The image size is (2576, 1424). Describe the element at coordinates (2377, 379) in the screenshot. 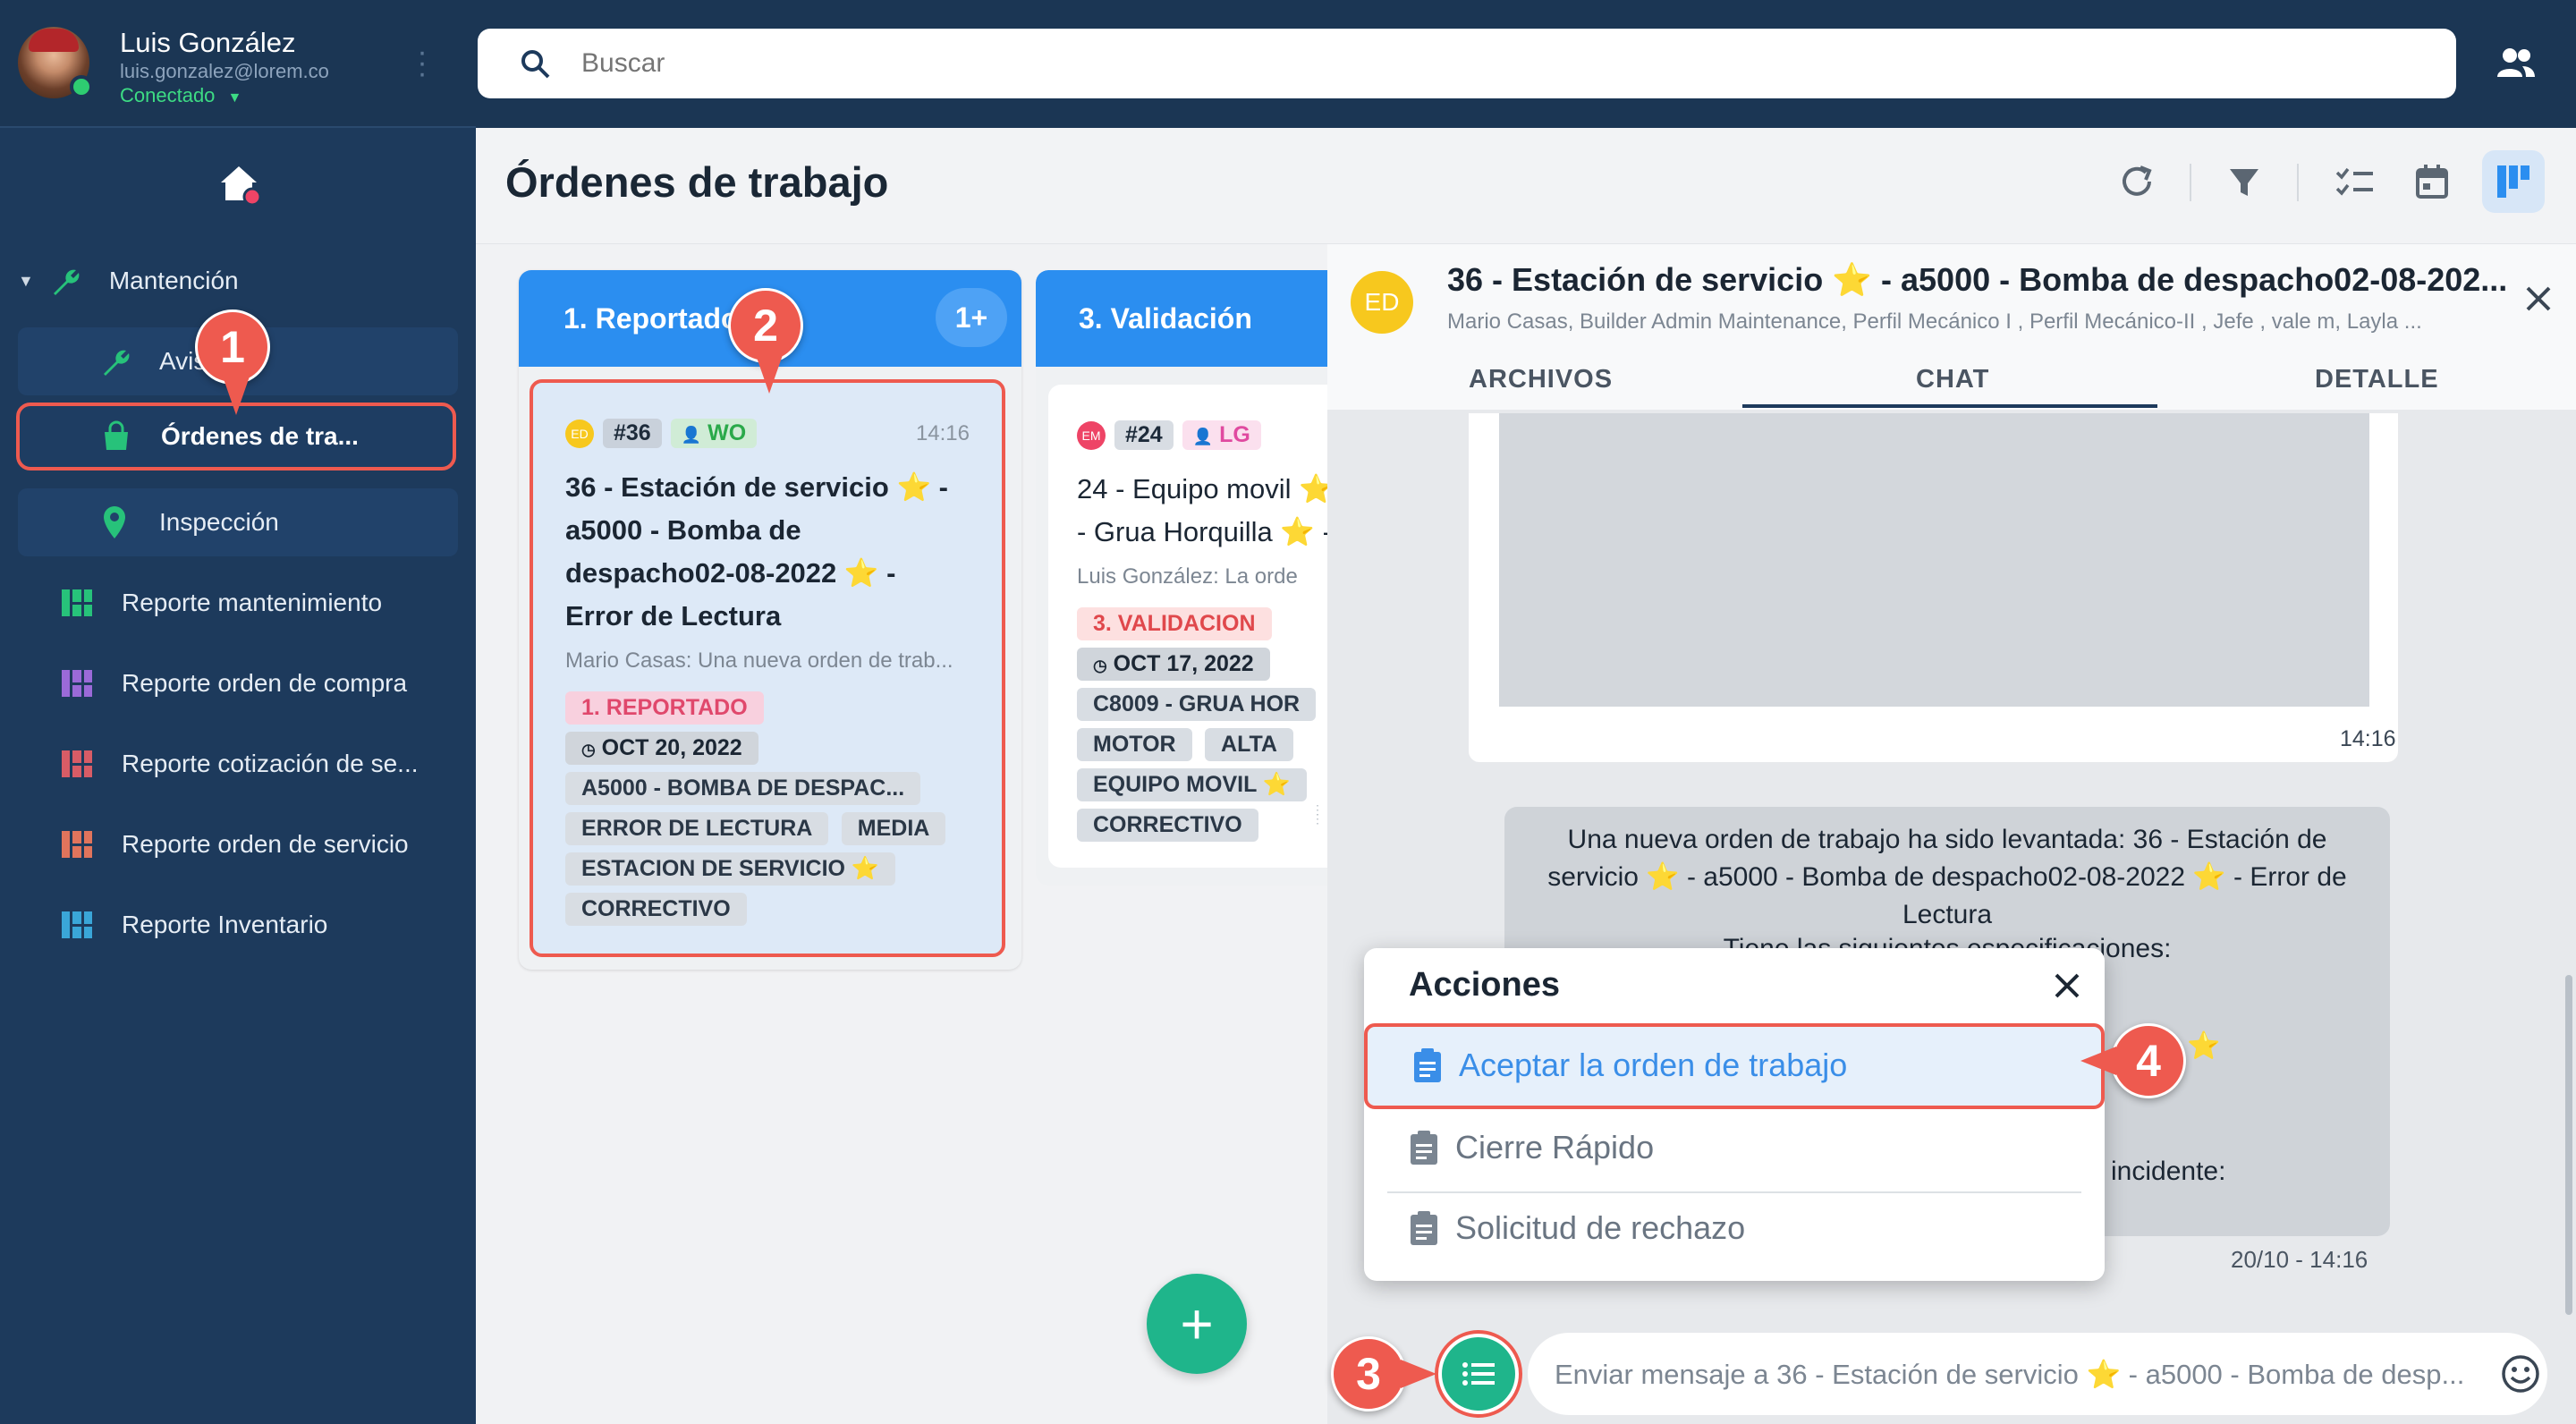

I see `tab-detalle: DETALLE` at that location.